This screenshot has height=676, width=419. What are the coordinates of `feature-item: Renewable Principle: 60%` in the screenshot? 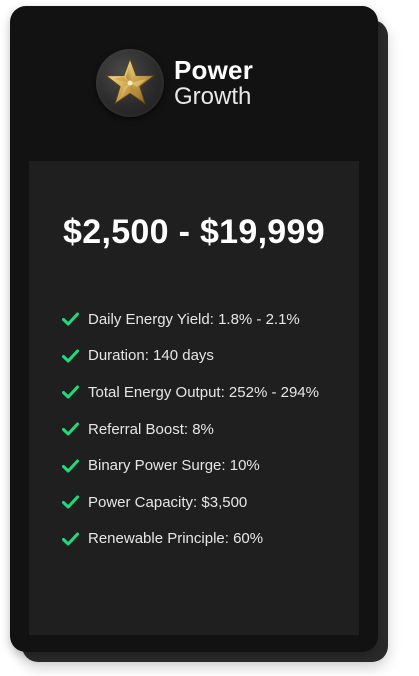 It's located at (190, 539).